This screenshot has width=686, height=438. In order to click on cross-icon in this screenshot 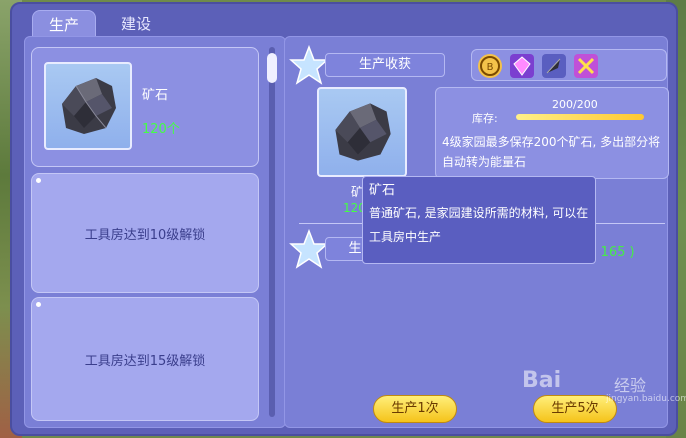, I will do `click(586, 66)`.